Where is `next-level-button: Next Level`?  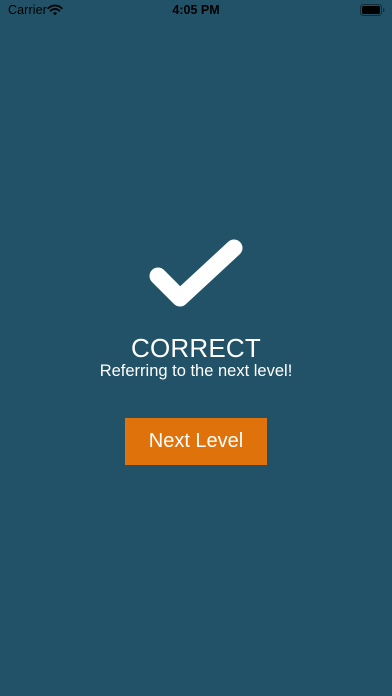 next-level-button: Next Level is located at coordinates (196, 441).